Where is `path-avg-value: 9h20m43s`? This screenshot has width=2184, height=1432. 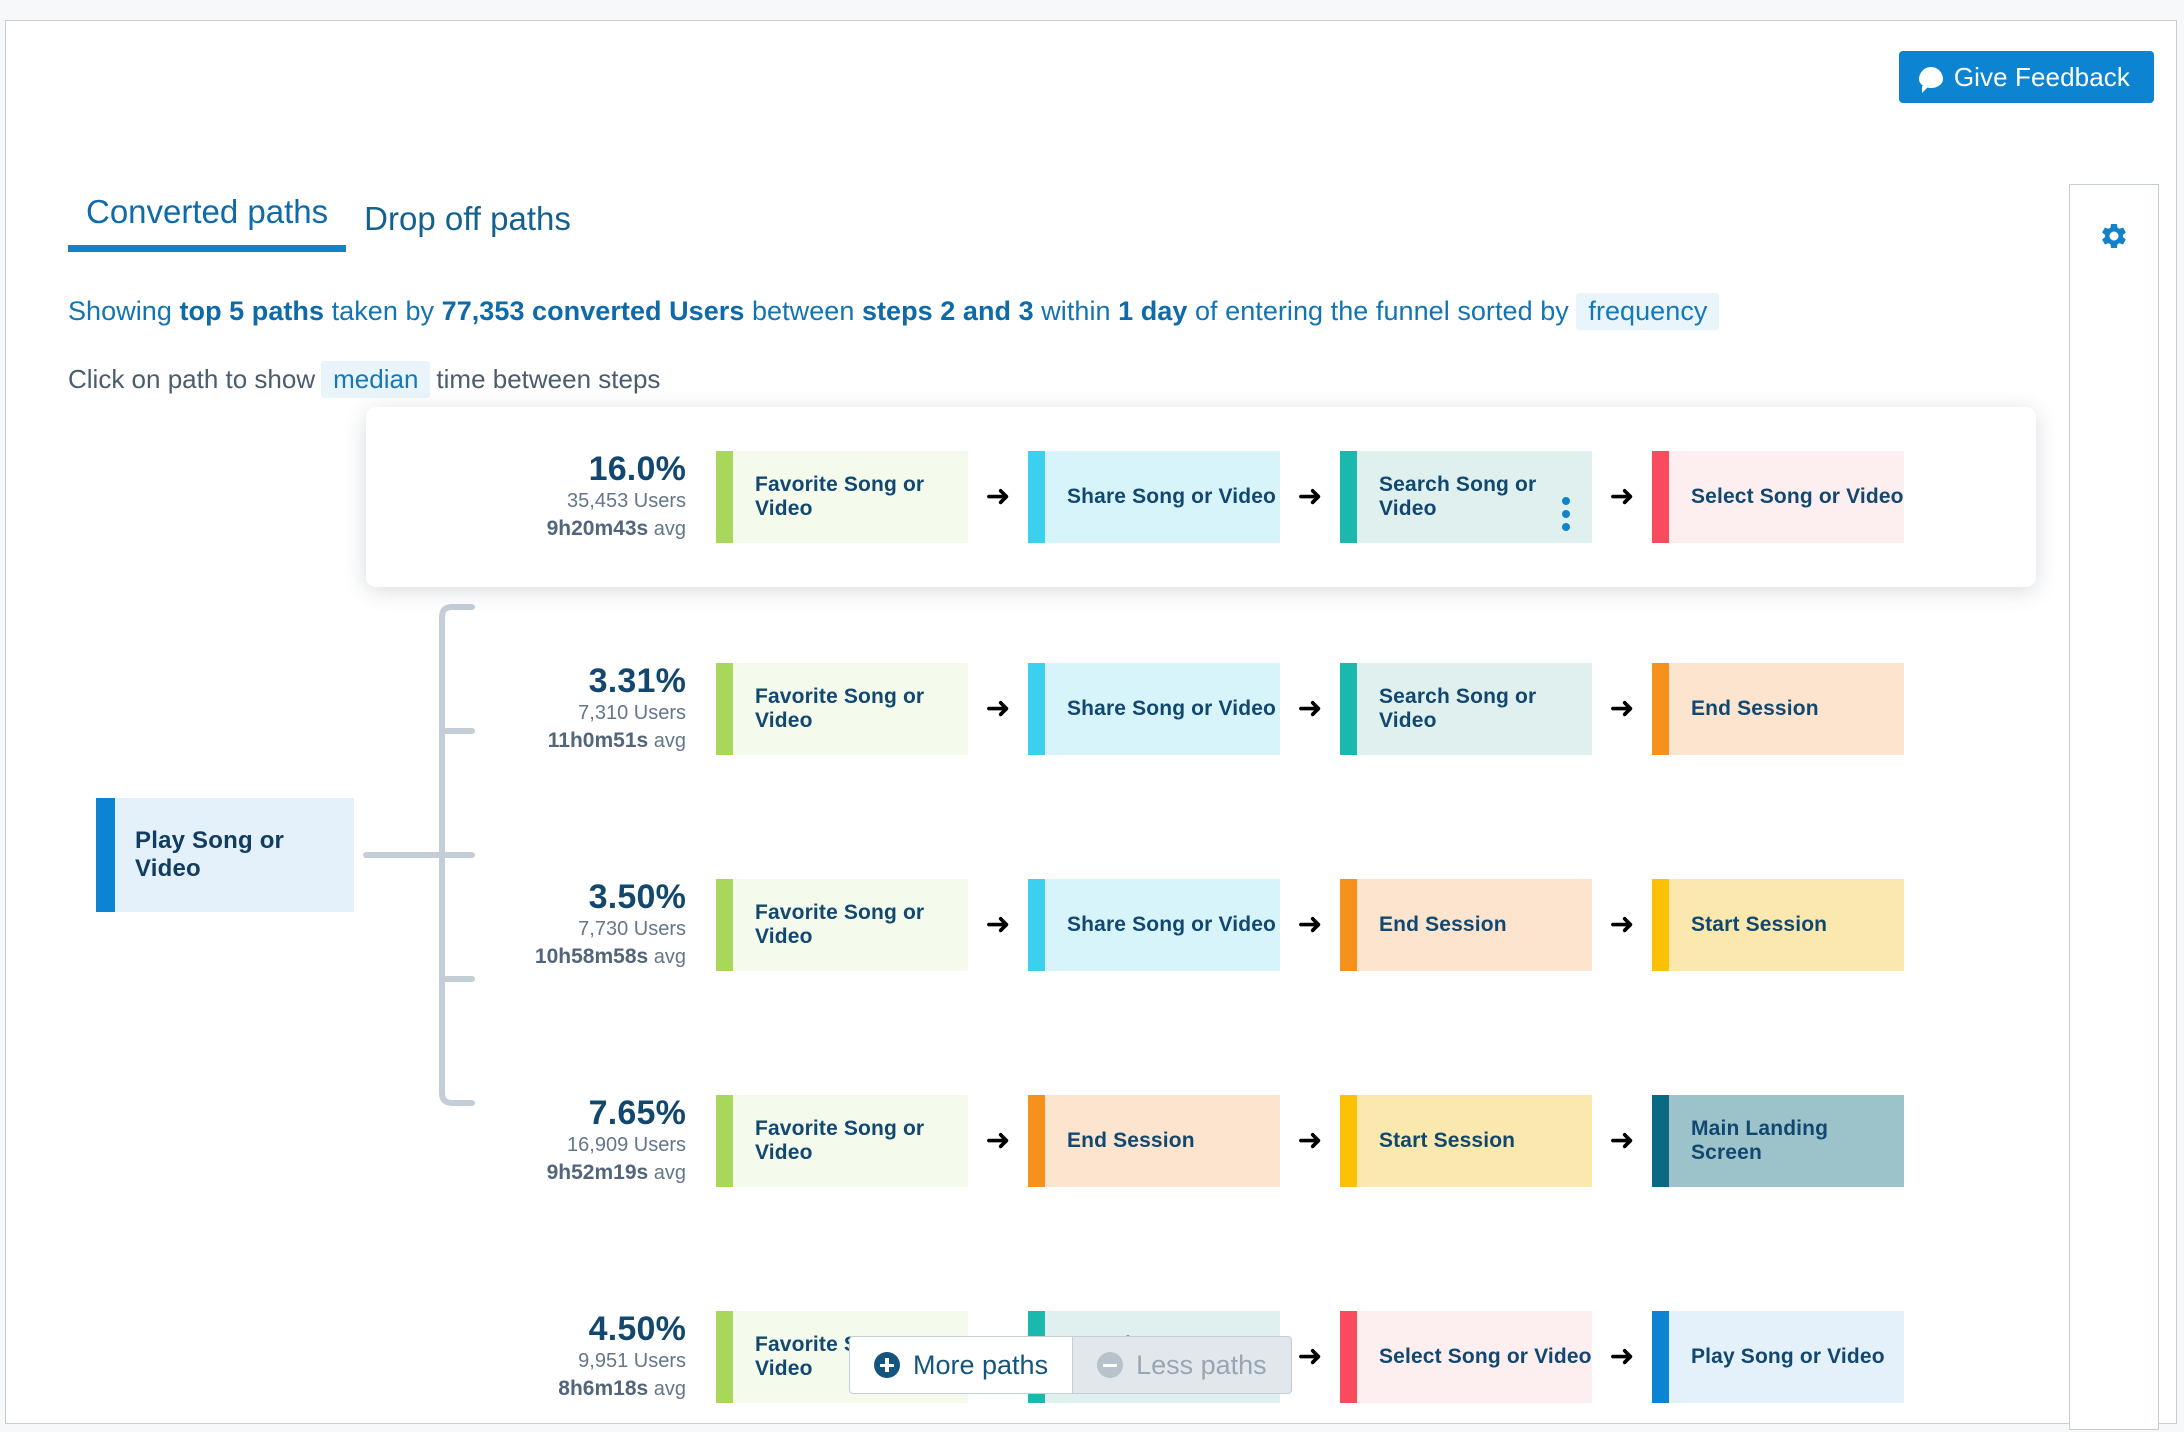
path-avg-value: 9h20m43s is located at coordinates (597, 529).